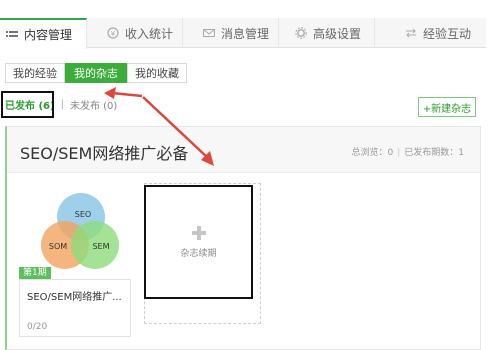  What do you see at coordinates (80, 231) in the screenshot?
I see `issue-cover-venn-diagram: SEO SOM SEM` at bounding box center [80, 231].